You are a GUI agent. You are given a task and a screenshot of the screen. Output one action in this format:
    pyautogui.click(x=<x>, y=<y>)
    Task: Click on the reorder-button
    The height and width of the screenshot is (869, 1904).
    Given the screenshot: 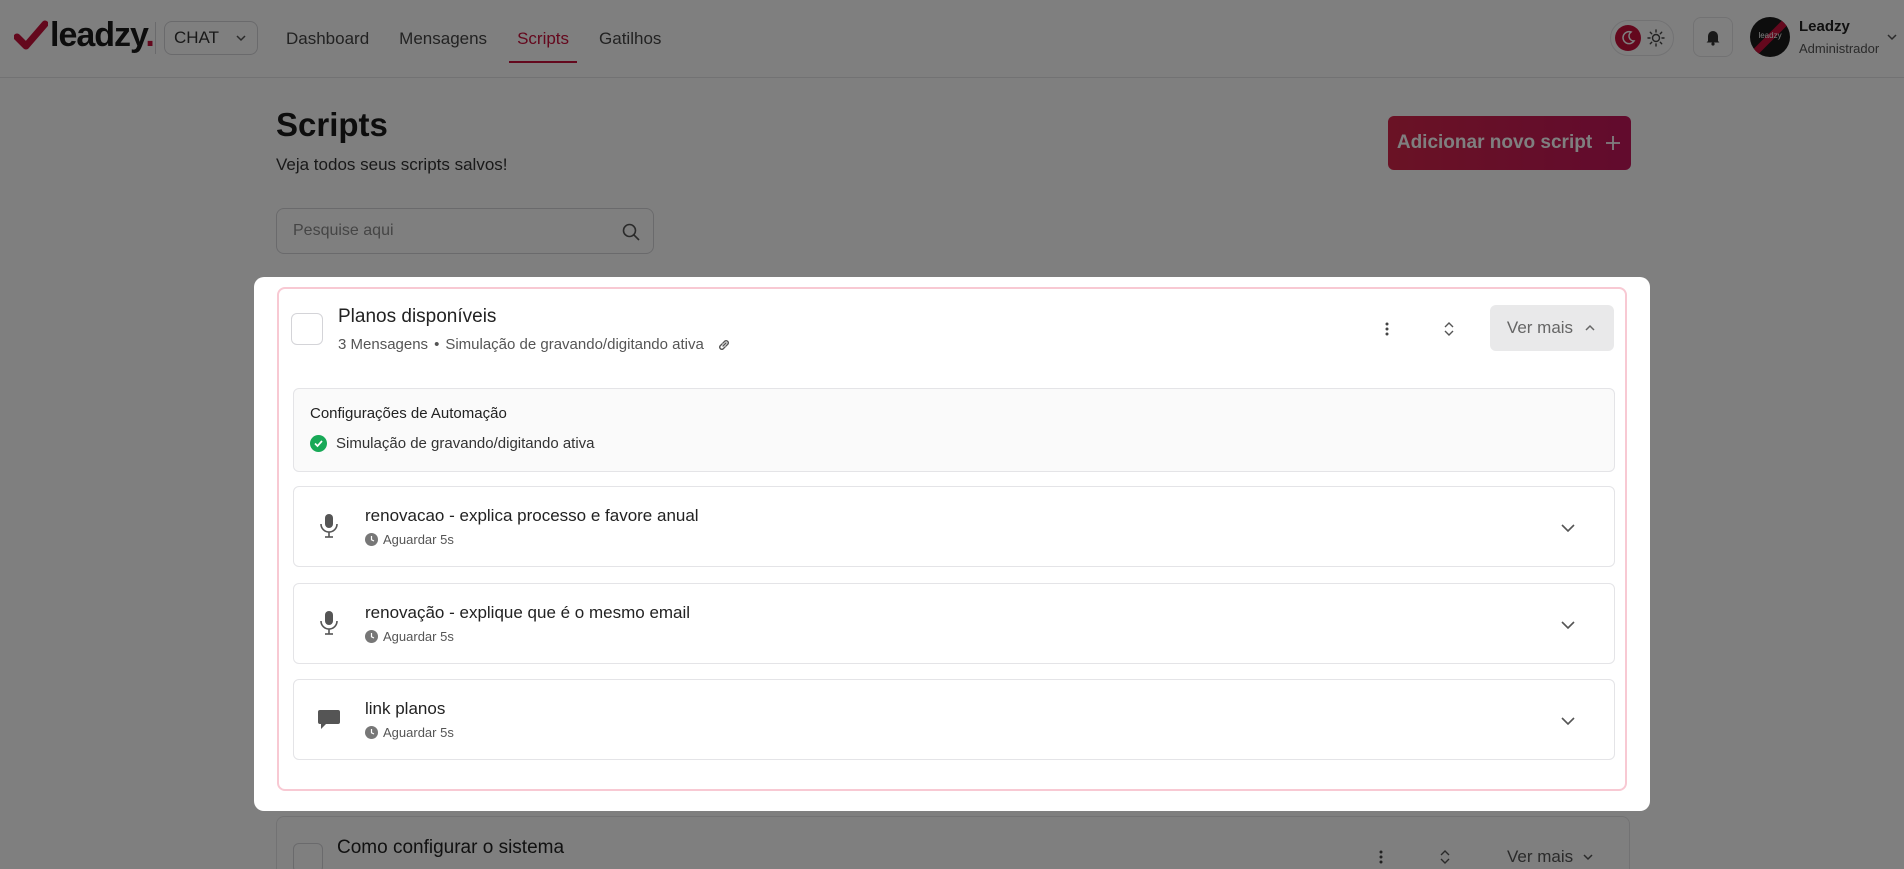 What is the action you would take?
    pyautogui.click(x=1449, y=329)
    